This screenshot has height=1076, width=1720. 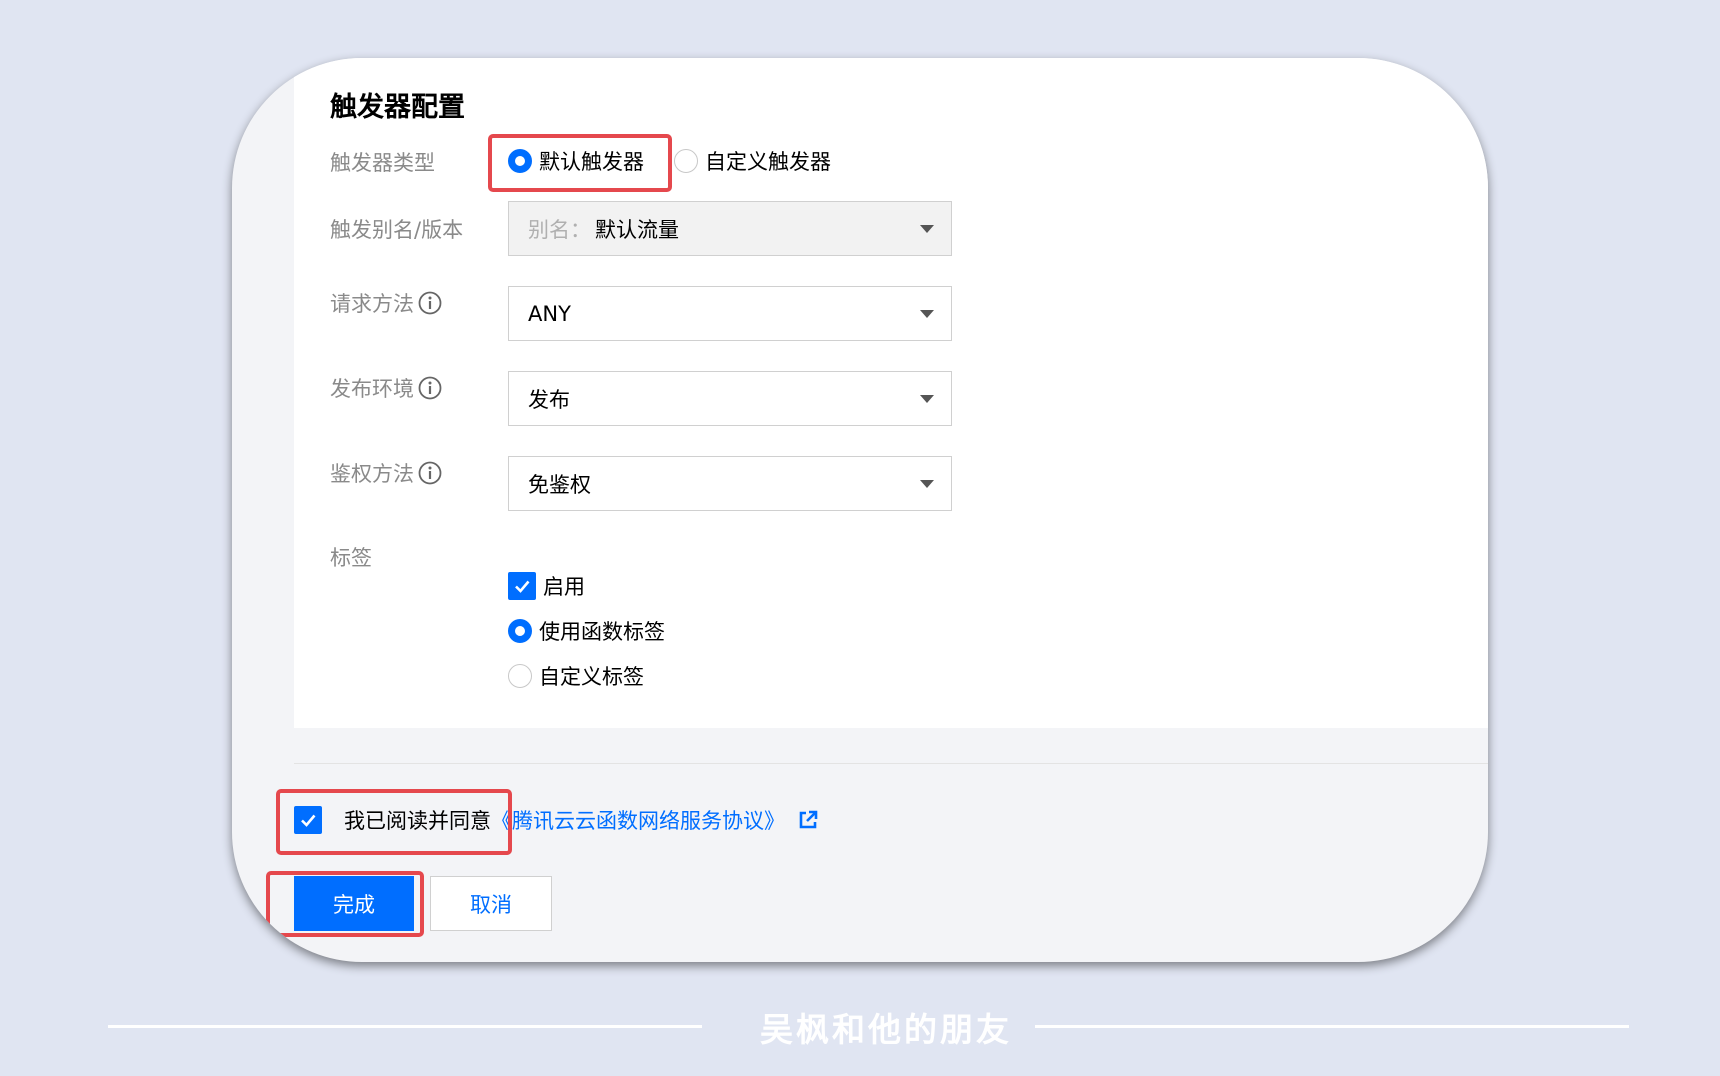 I want to click on external-link-icon, so click(x=808, y=820).